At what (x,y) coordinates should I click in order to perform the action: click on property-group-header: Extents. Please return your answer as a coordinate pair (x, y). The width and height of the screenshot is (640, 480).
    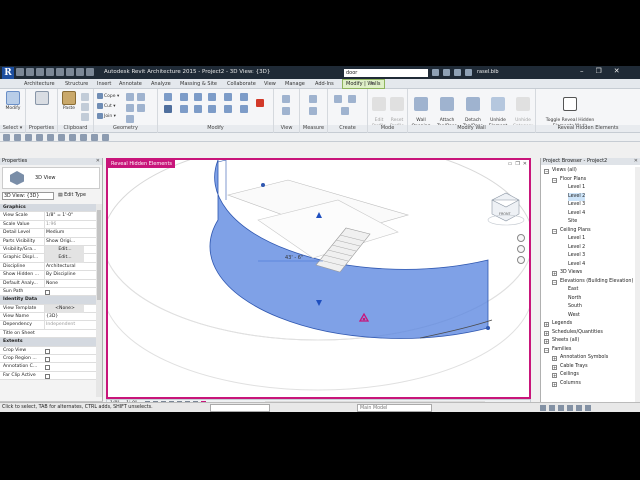
    Looking at the image, I should click on (48, 342).